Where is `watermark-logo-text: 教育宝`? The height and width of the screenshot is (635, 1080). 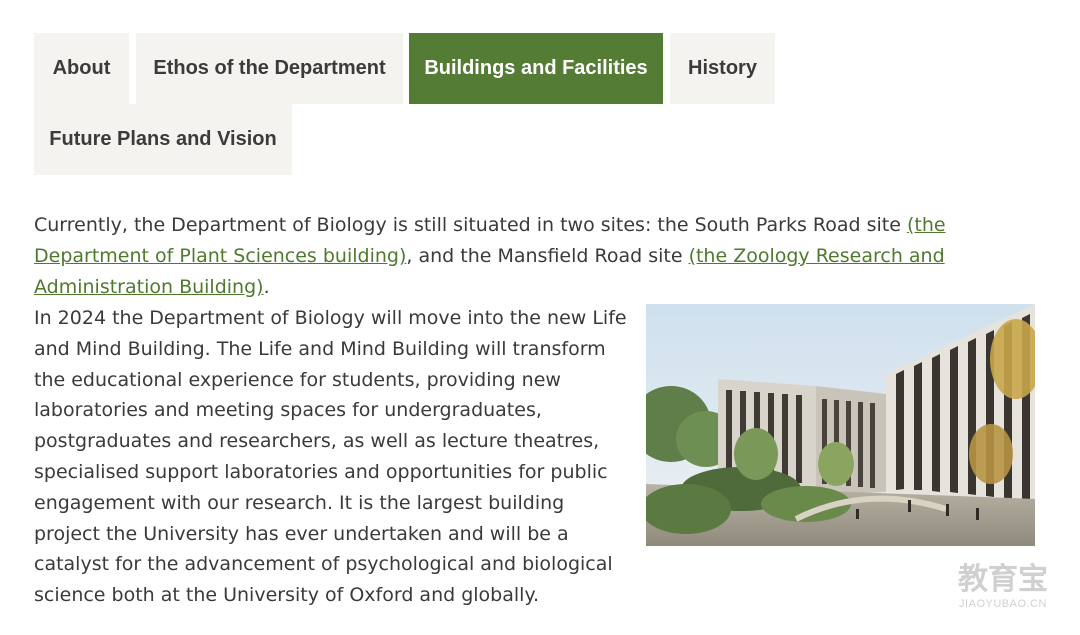
watermark-logo-text: 教育宝 is located at coordinates (1003, 579).